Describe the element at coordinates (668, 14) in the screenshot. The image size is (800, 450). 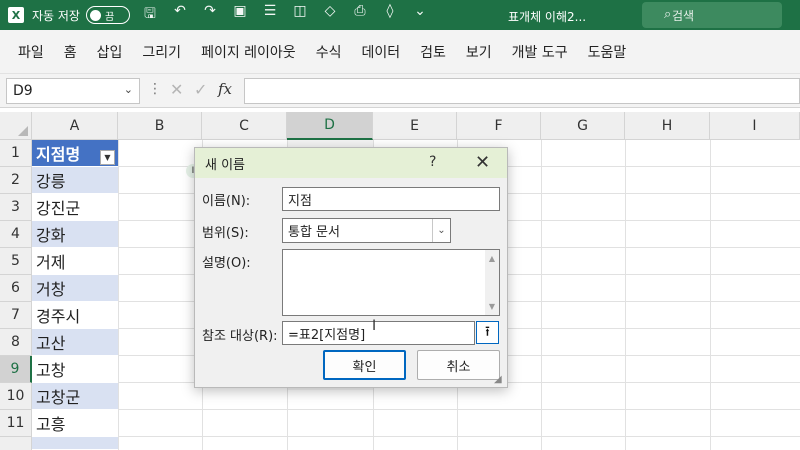
I see `search-icon: ⌕` at that location.